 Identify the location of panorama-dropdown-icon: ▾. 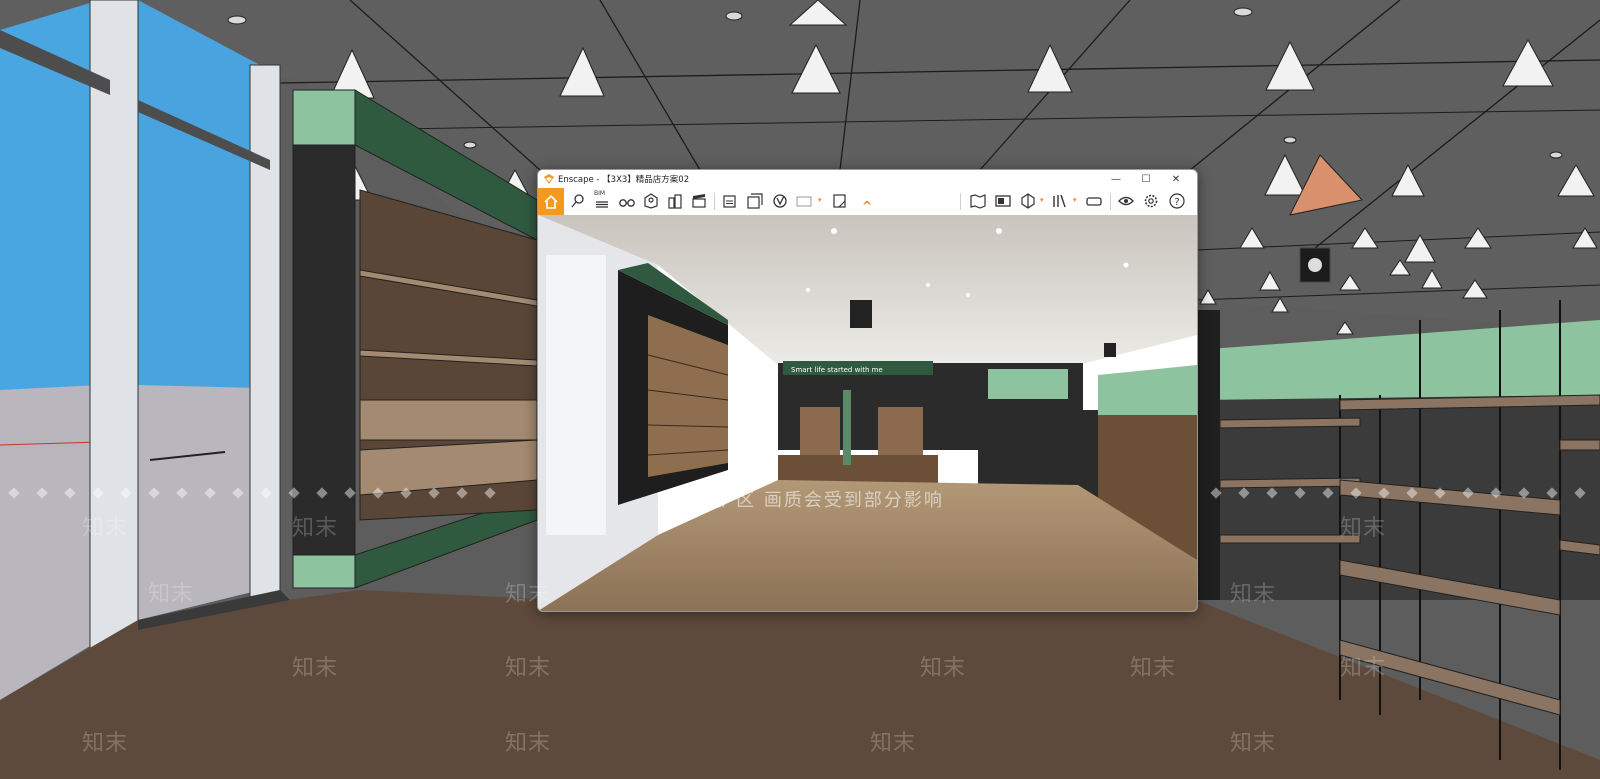
(820, 200).